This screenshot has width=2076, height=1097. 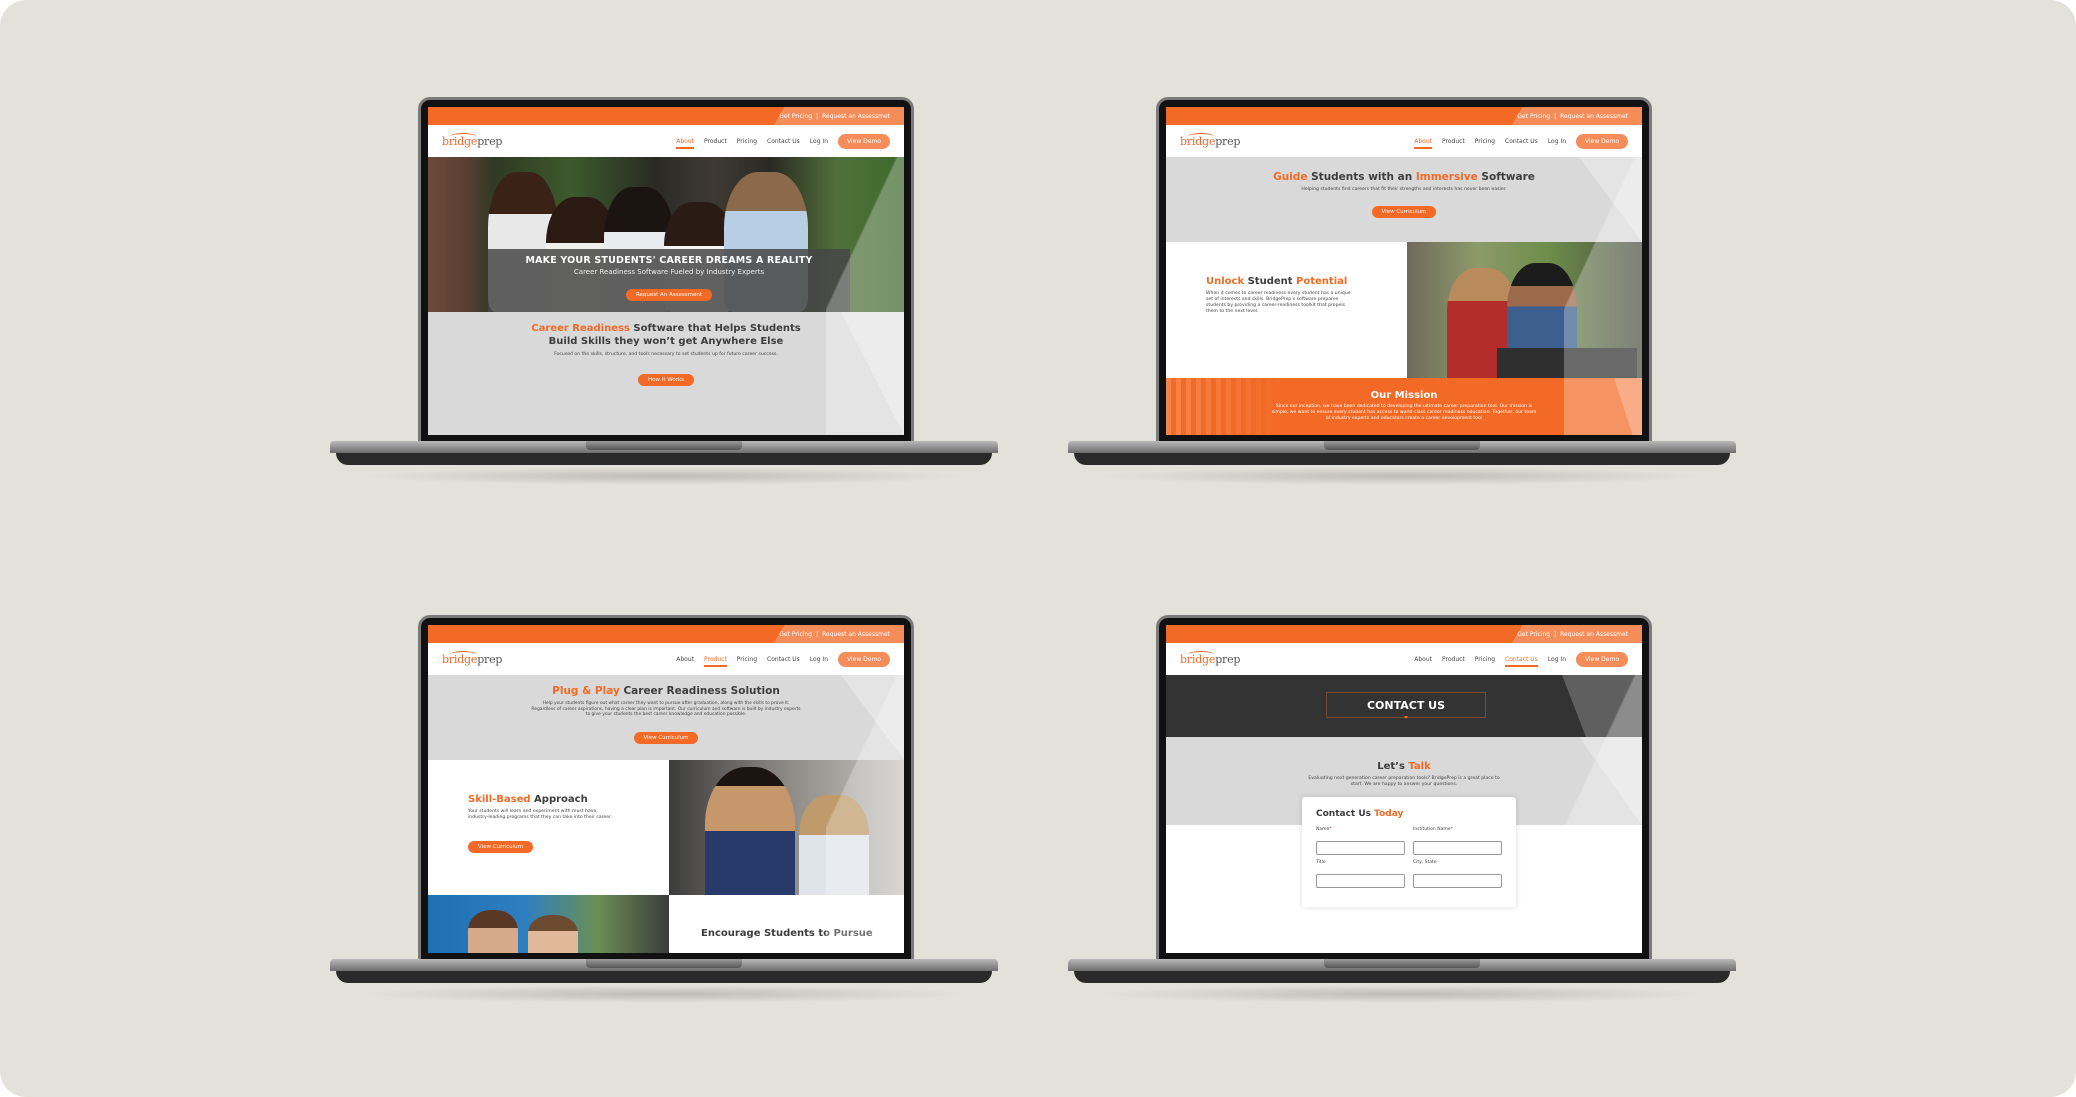 What do you see at coordinates (1324, 829) in the screenshot?
I see `name-label: Name*` at bounding box center [1324, 829].